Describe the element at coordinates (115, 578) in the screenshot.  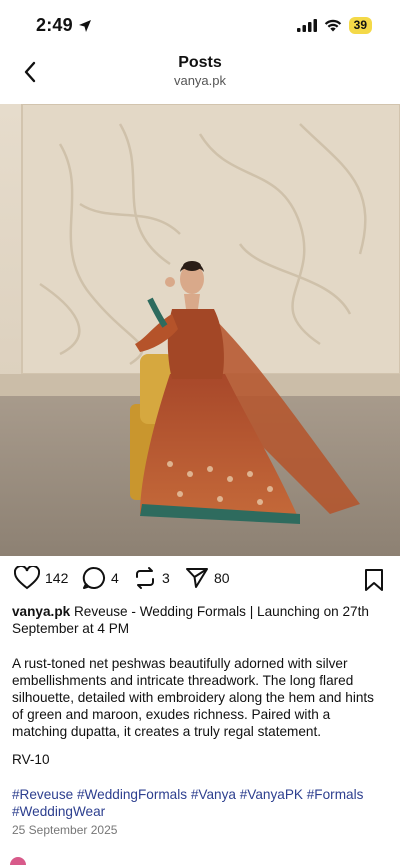
I see `comment-count: 4` at that location.